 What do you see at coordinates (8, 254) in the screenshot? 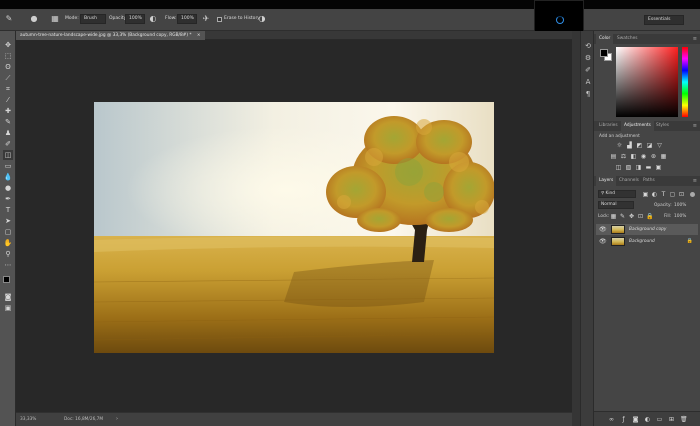
I see `zoom-icon: ⚲` at bounding box center [8, 254].